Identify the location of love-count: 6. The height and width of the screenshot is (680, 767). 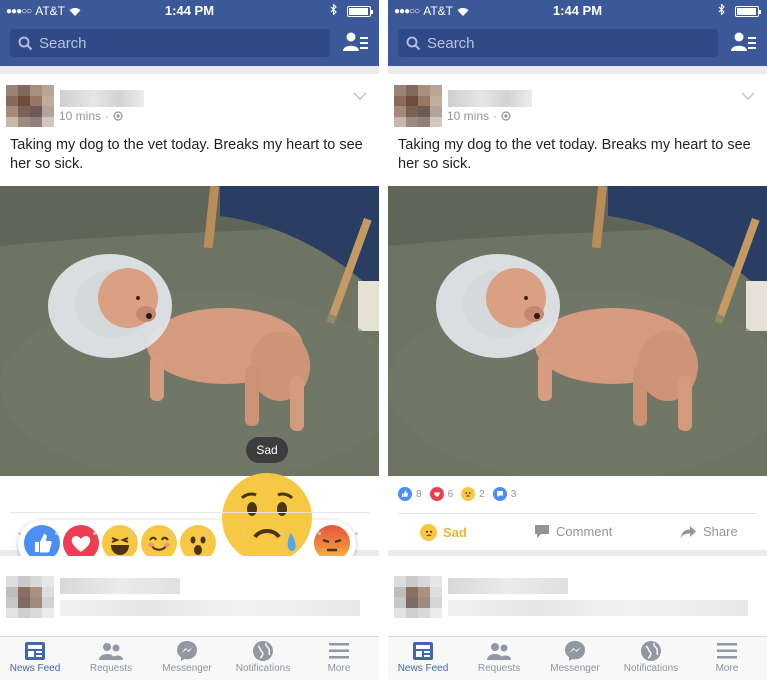
(450, 494).